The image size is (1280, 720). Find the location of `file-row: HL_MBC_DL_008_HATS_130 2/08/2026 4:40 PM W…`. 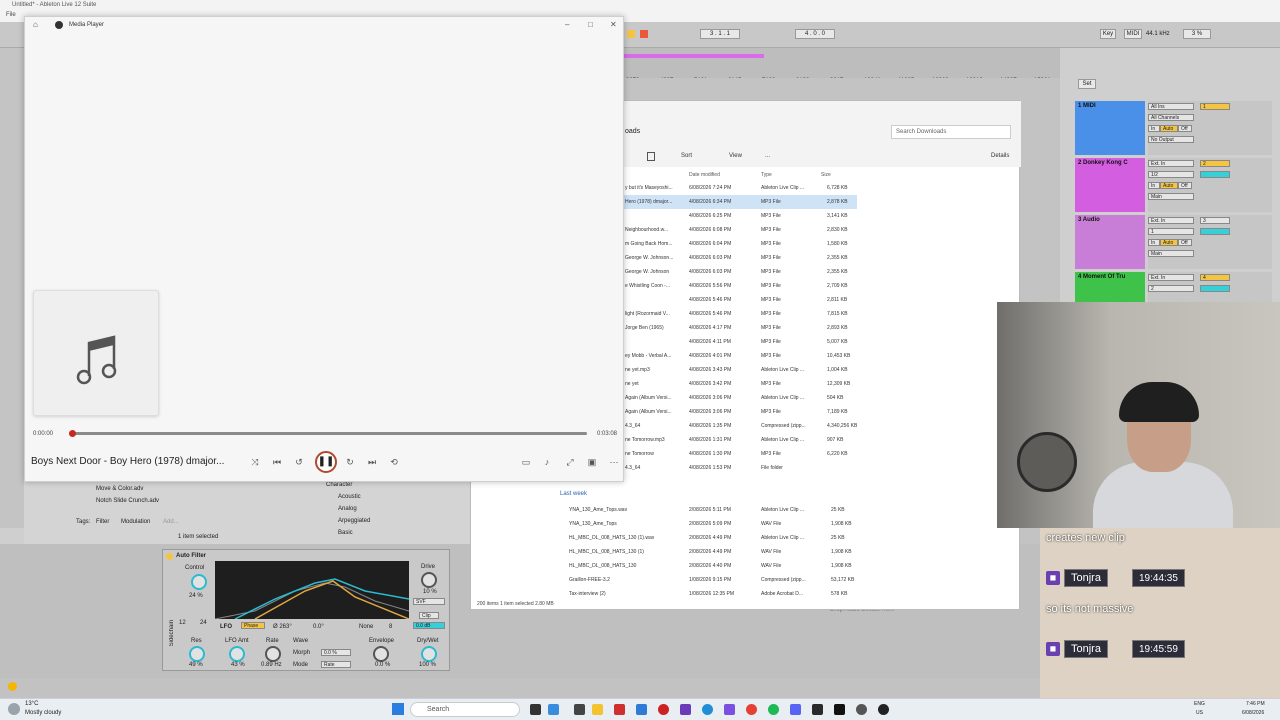

file-row: HL_MBC_DL_008_HATS_130 2/08/2026 4:40 PM W… is located at coordinates (705, 566).